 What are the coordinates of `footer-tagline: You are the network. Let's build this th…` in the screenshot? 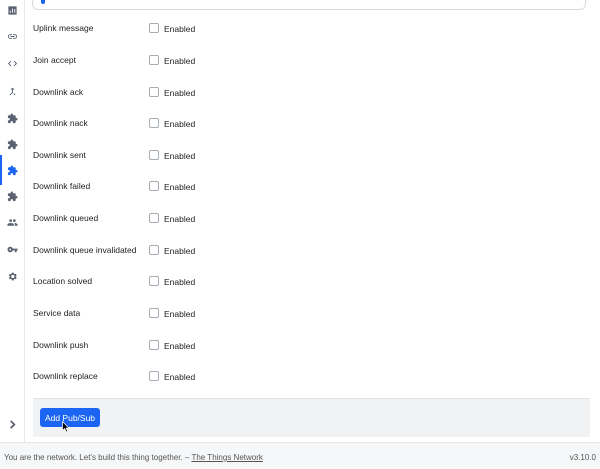 It's located at (133, 457).